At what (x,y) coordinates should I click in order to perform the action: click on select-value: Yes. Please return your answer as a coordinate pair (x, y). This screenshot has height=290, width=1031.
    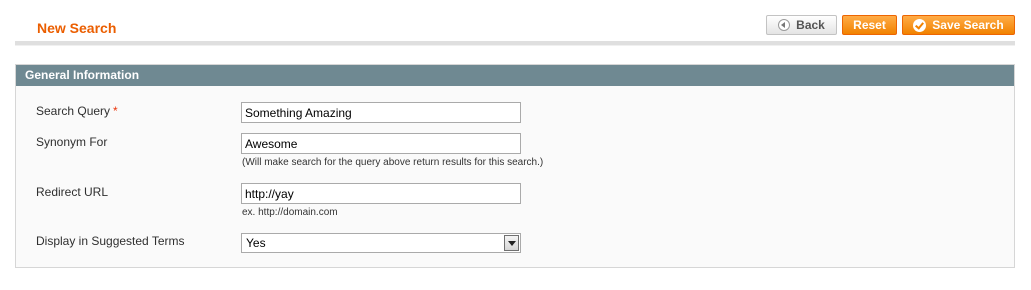
    Looking at the image, I should click on (256, 243).